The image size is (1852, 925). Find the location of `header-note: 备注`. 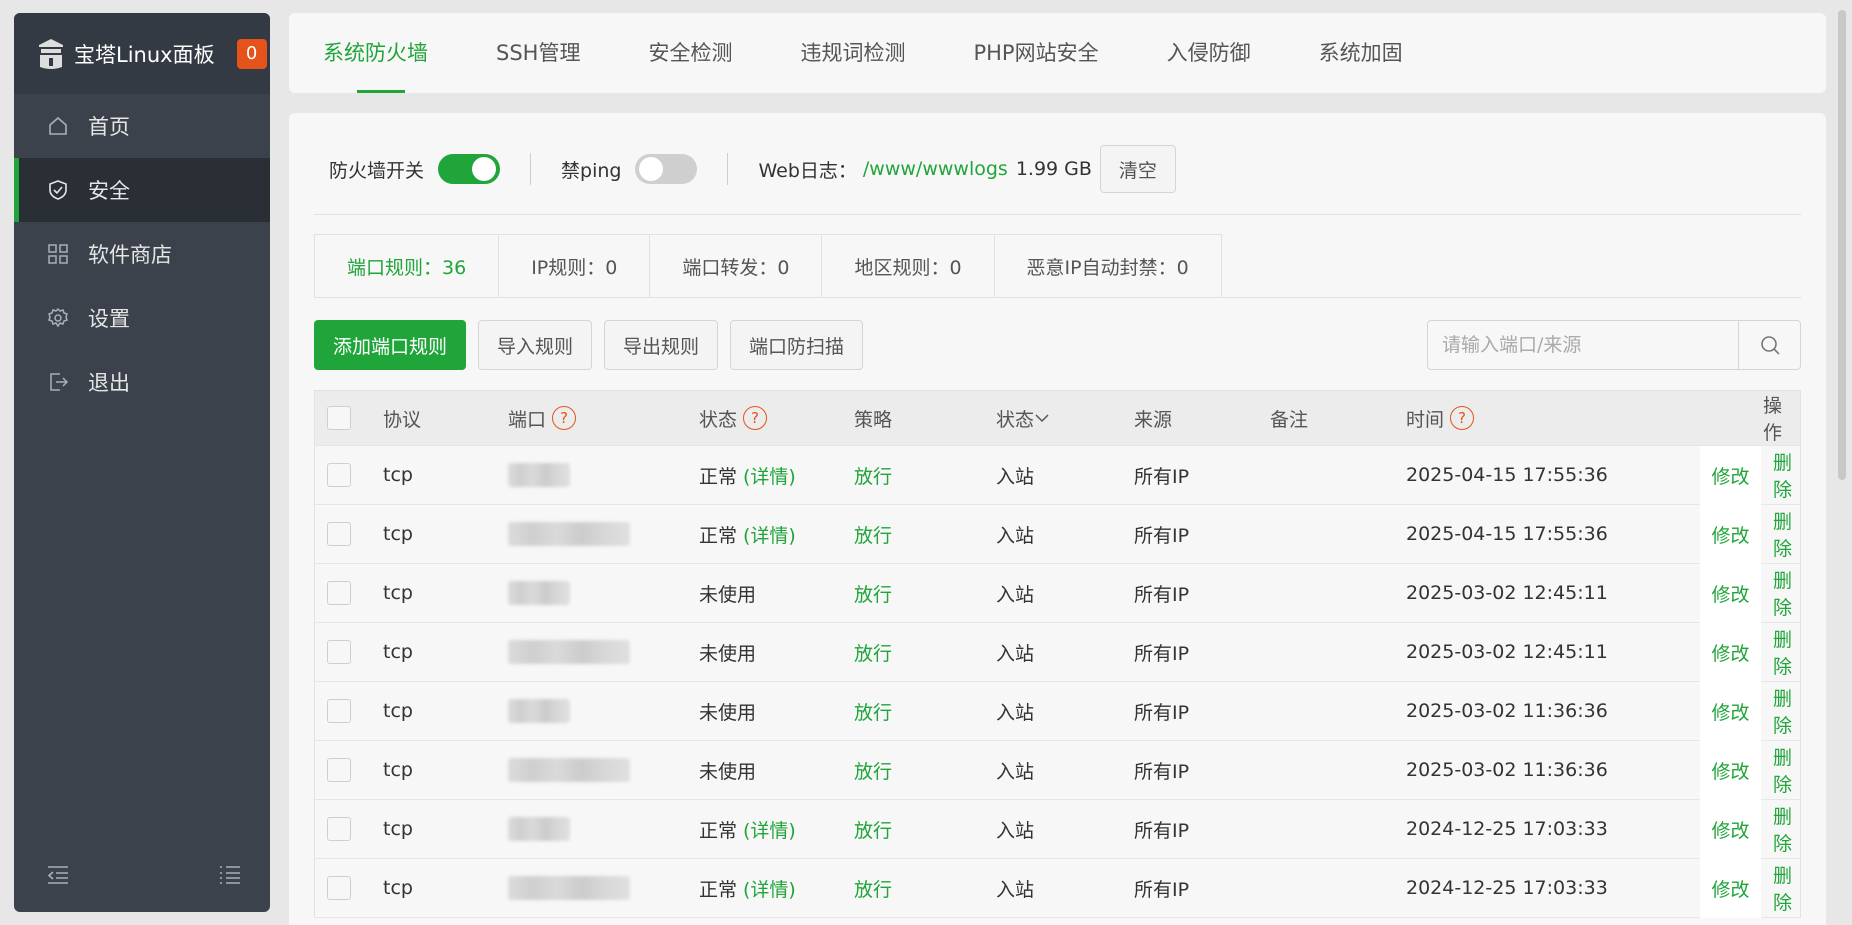

header-note: 备注 is located at coordinates (1289, 419).